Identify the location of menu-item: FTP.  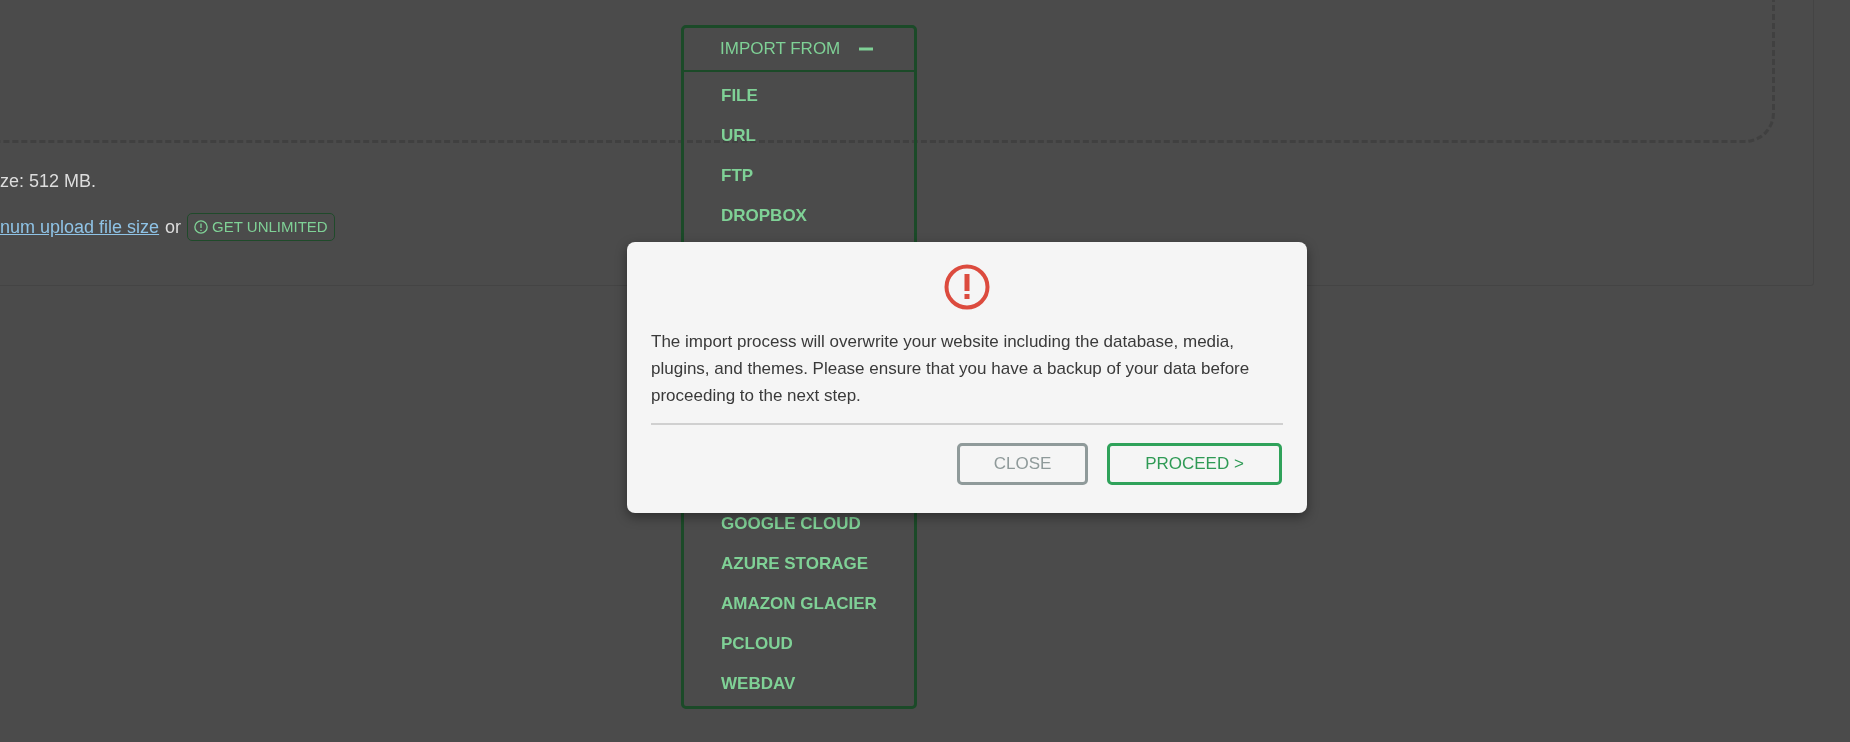
(817, 176).